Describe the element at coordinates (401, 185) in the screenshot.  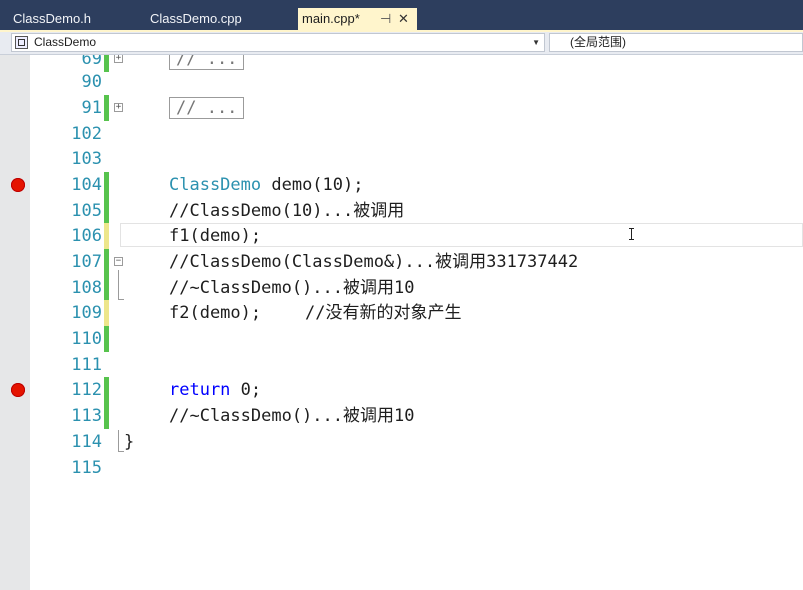
I see `code-line: 104 ClassDemo demo(10);` at that location.